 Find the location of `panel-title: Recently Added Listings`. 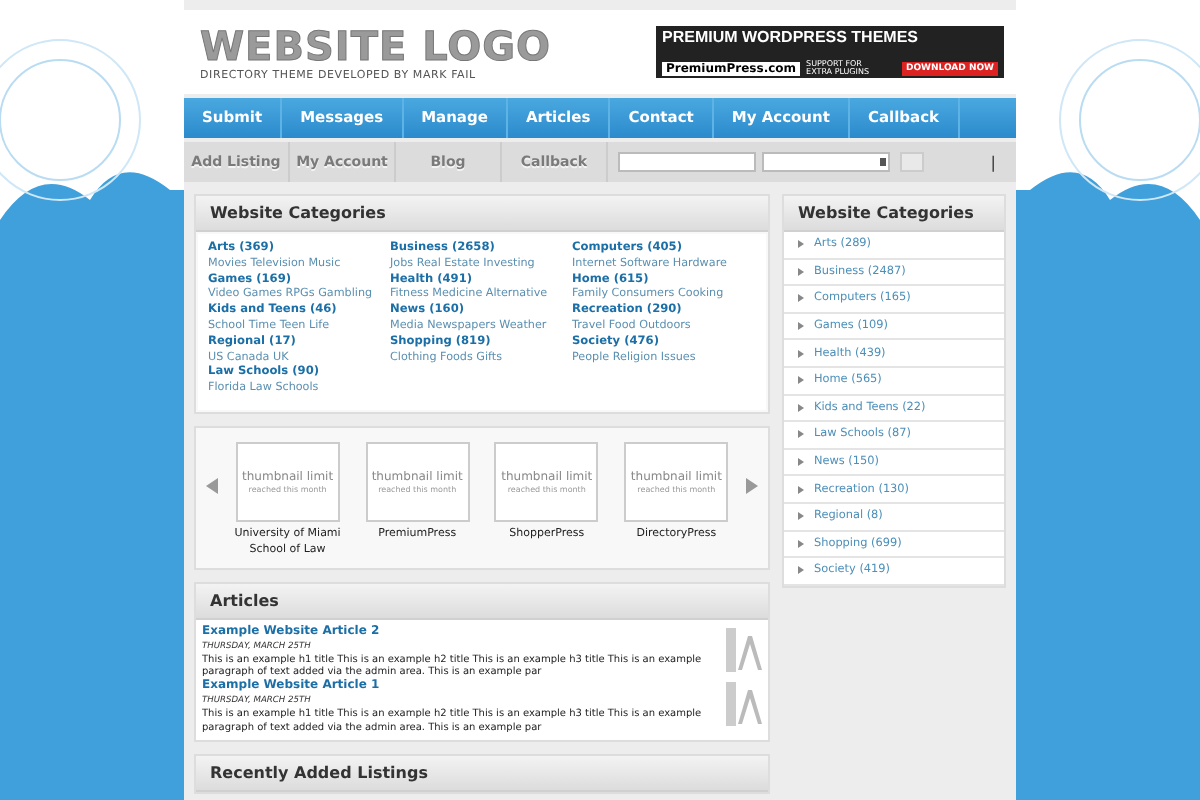

panel-title: Recently Added Listings is located at coordinates (482, 773).